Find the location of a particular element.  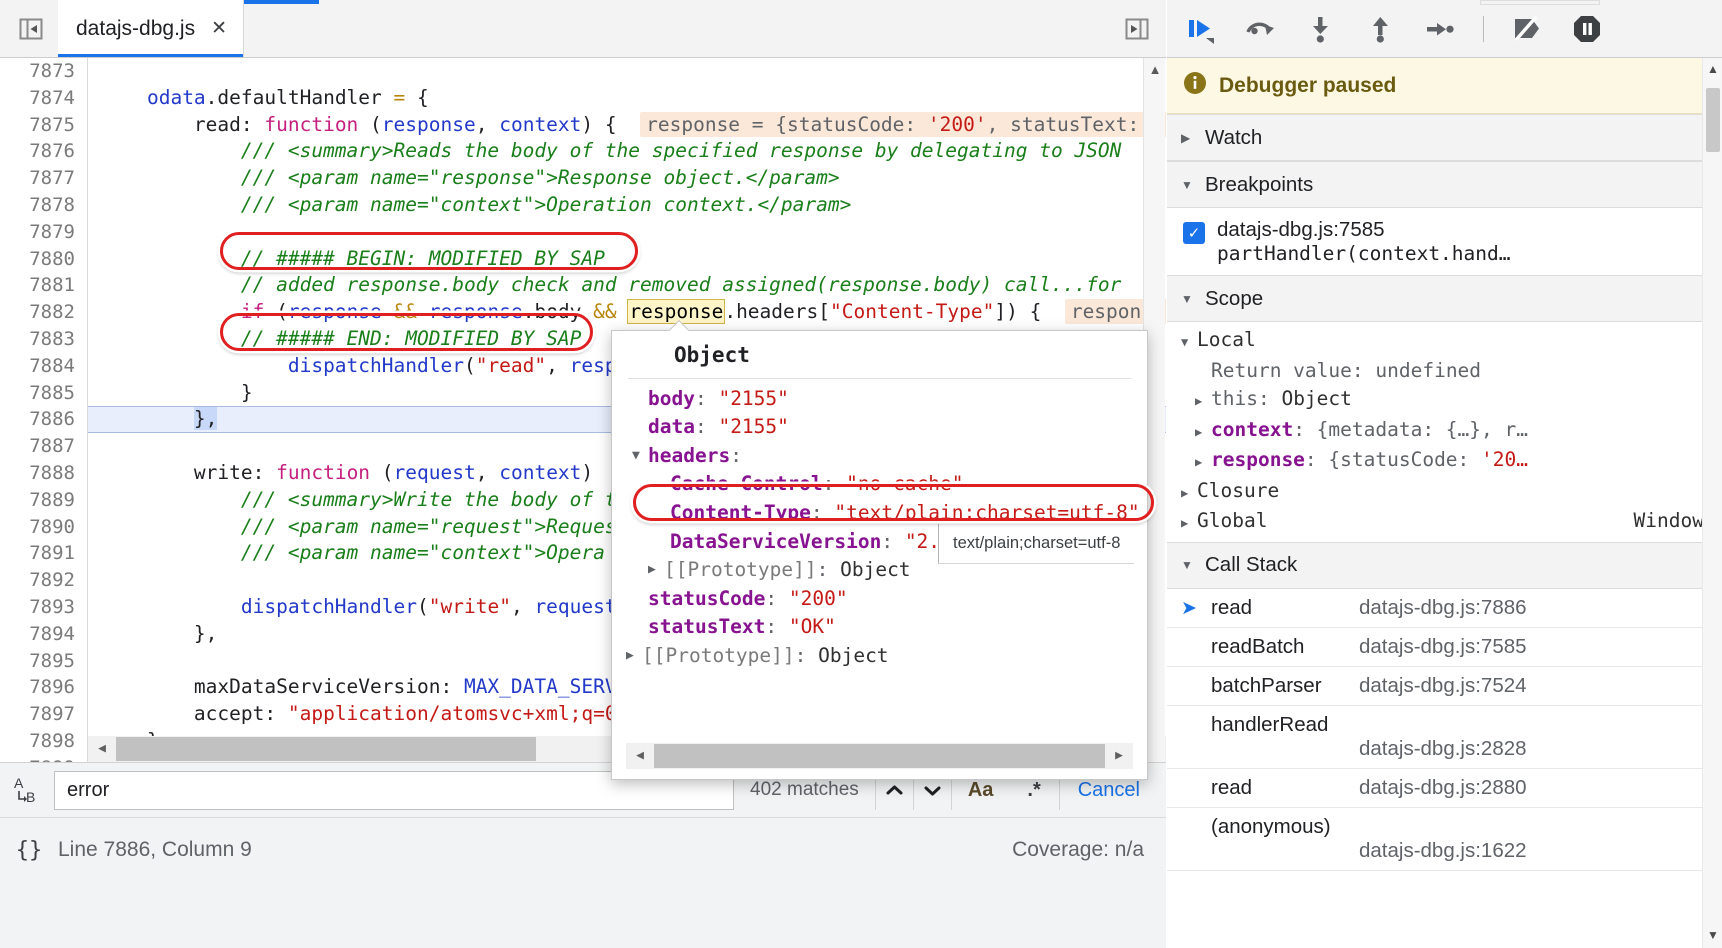

sidebar-vertical-scrollbar: ▲ ▼ is located at coordinates (1712, 503).